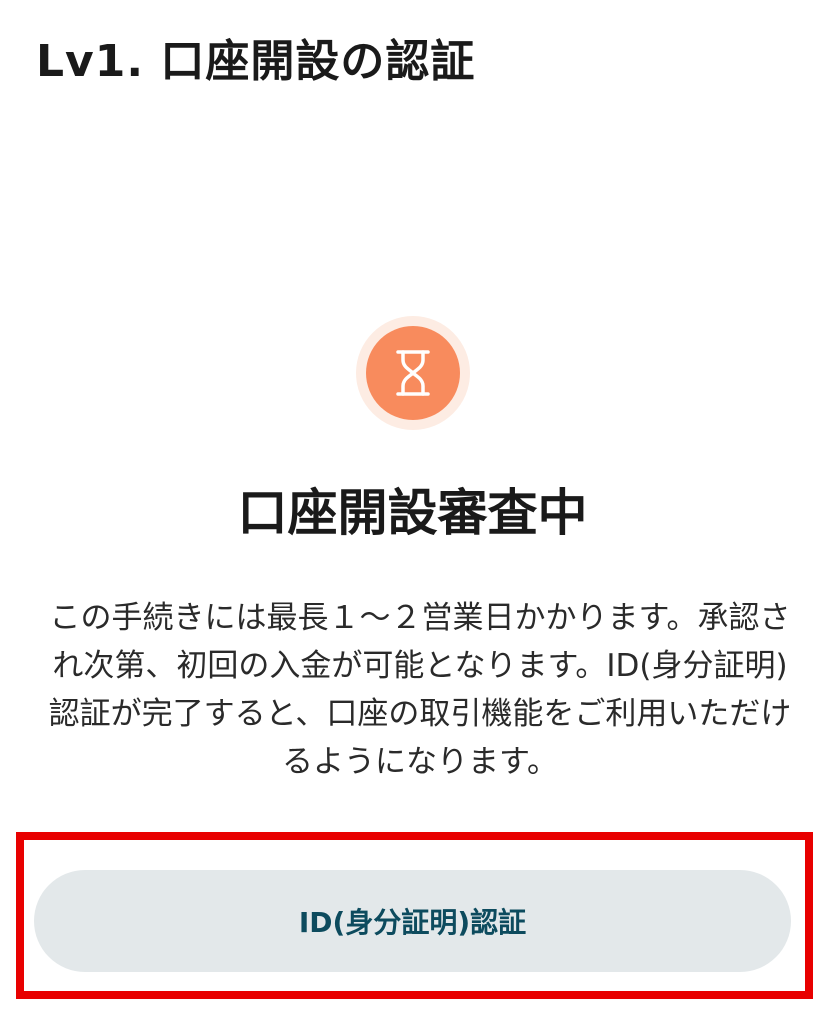 The height and width of the screenshot is (1024, 825). I want to click on hourglass-icon, so click(413, 373).